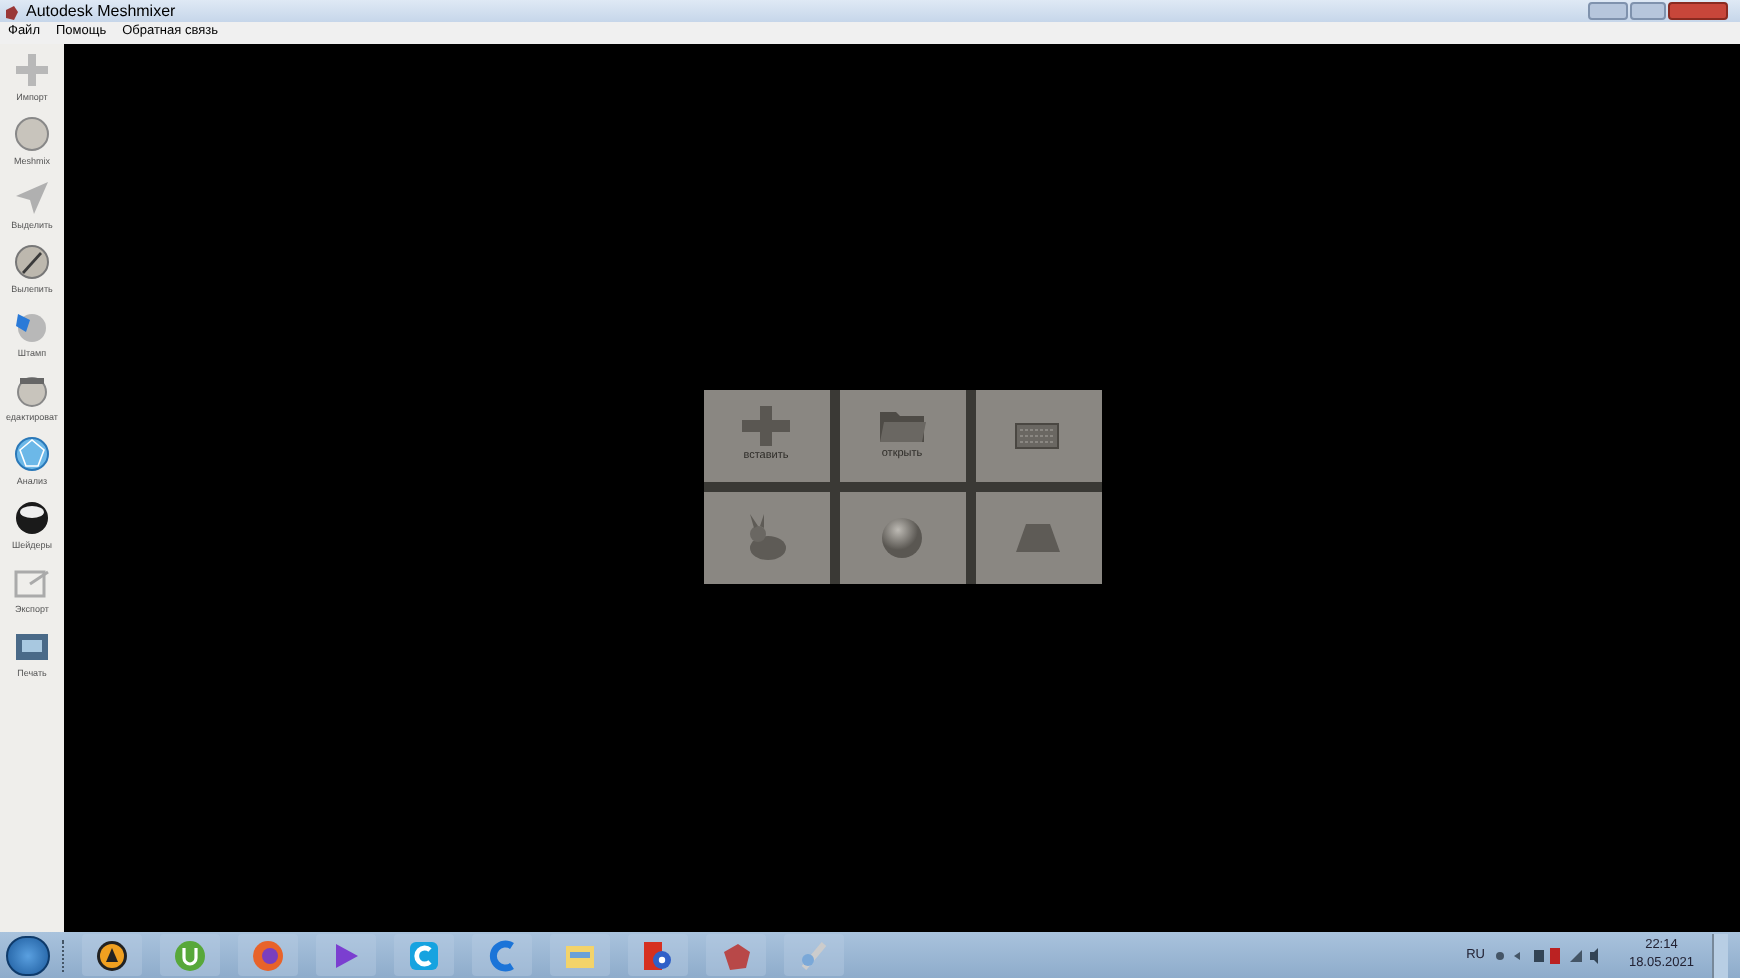 The image size is (1740, 978). Describe the element at coordinates (1648, 11) in the screenshot. I see `maximize-button` at that location.